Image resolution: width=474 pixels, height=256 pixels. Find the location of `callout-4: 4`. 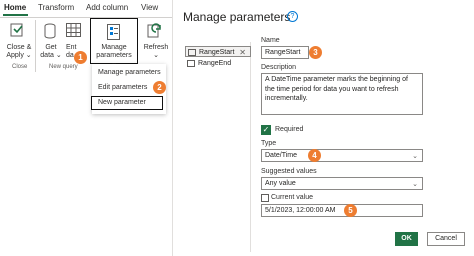

callout-4: 4 is located at coordinates (314, 155).